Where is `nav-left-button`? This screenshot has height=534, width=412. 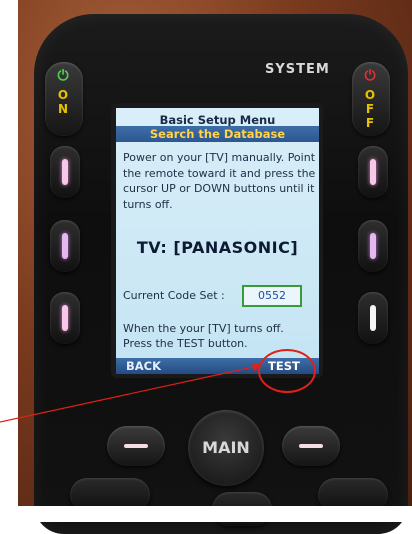
nav-left-button is located at coordinates (136, 446).